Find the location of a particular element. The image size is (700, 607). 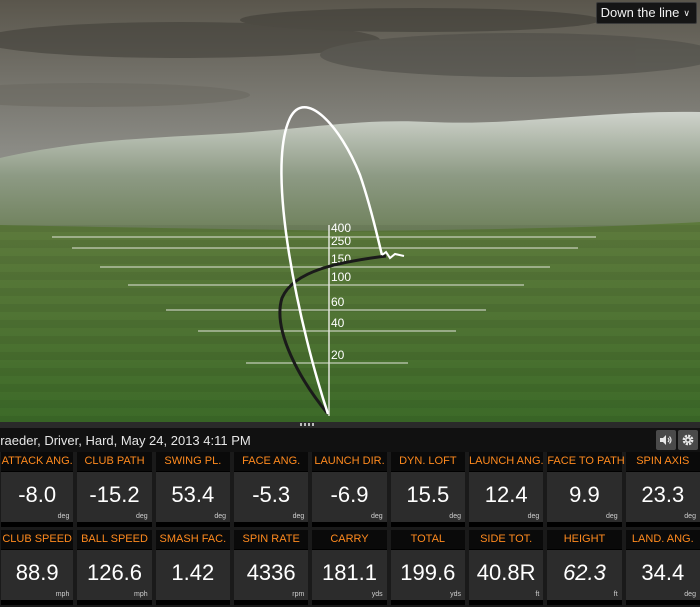

metric-dynamic-loft: DYN. LOFT 15.5 deg is located at coordinates (427, 489).